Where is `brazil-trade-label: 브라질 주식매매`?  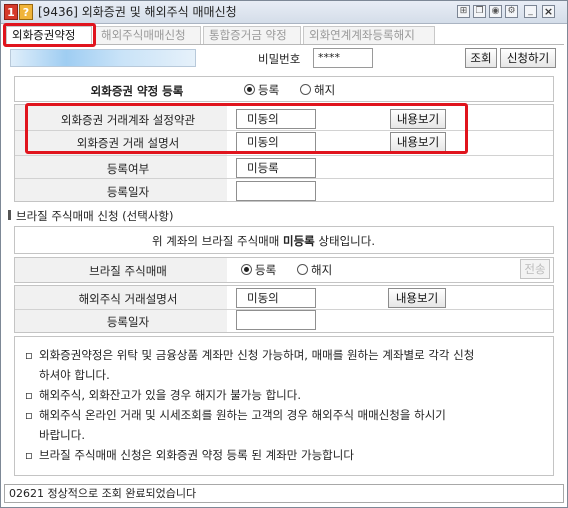
brazil-trade-label: 브라질 주식매매 is located at coordinates (128, 271).